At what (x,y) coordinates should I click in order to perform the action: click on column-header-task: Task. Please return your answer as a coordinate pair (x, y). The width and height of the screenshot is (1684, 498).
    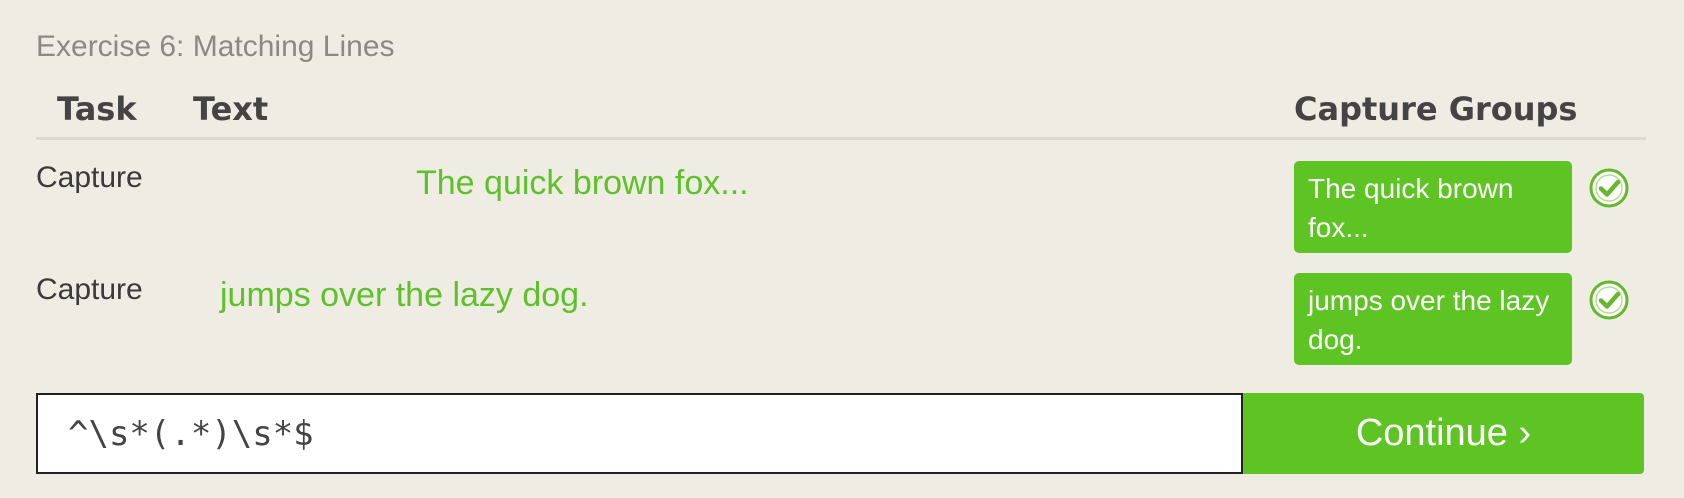
    Looking at the image, I should click on (97, 109).